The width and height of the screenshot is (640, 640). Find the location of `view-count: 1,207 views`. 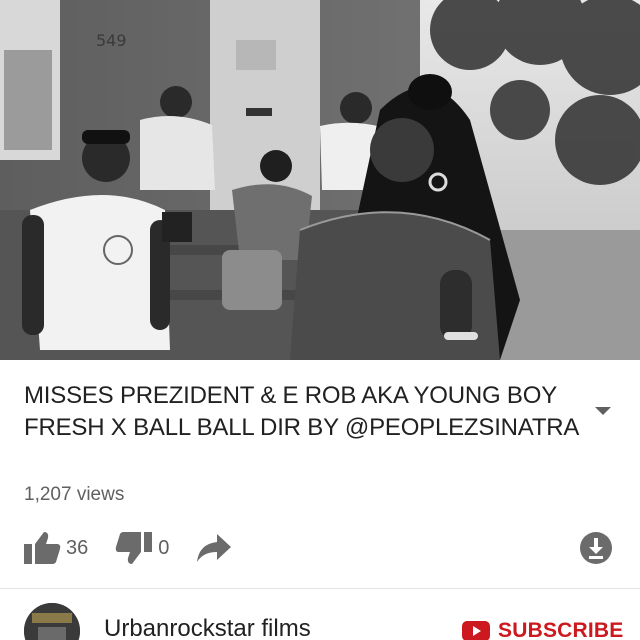

view-count: 1,207 views is located at coordinates (74, 494).